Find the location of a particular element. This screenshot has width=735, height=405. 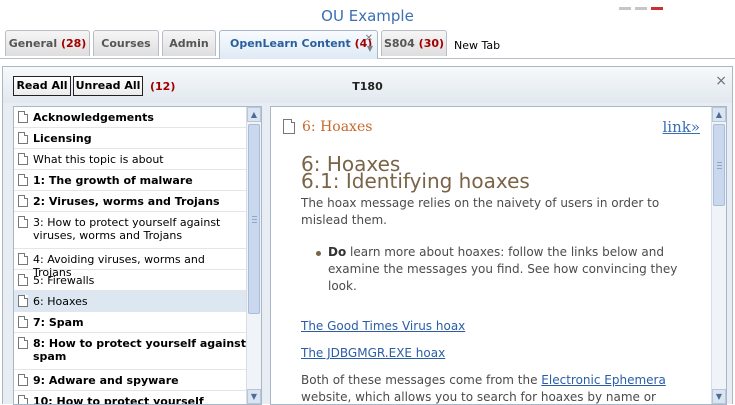

tab-count: (28) is located at coordinates (73, 43).